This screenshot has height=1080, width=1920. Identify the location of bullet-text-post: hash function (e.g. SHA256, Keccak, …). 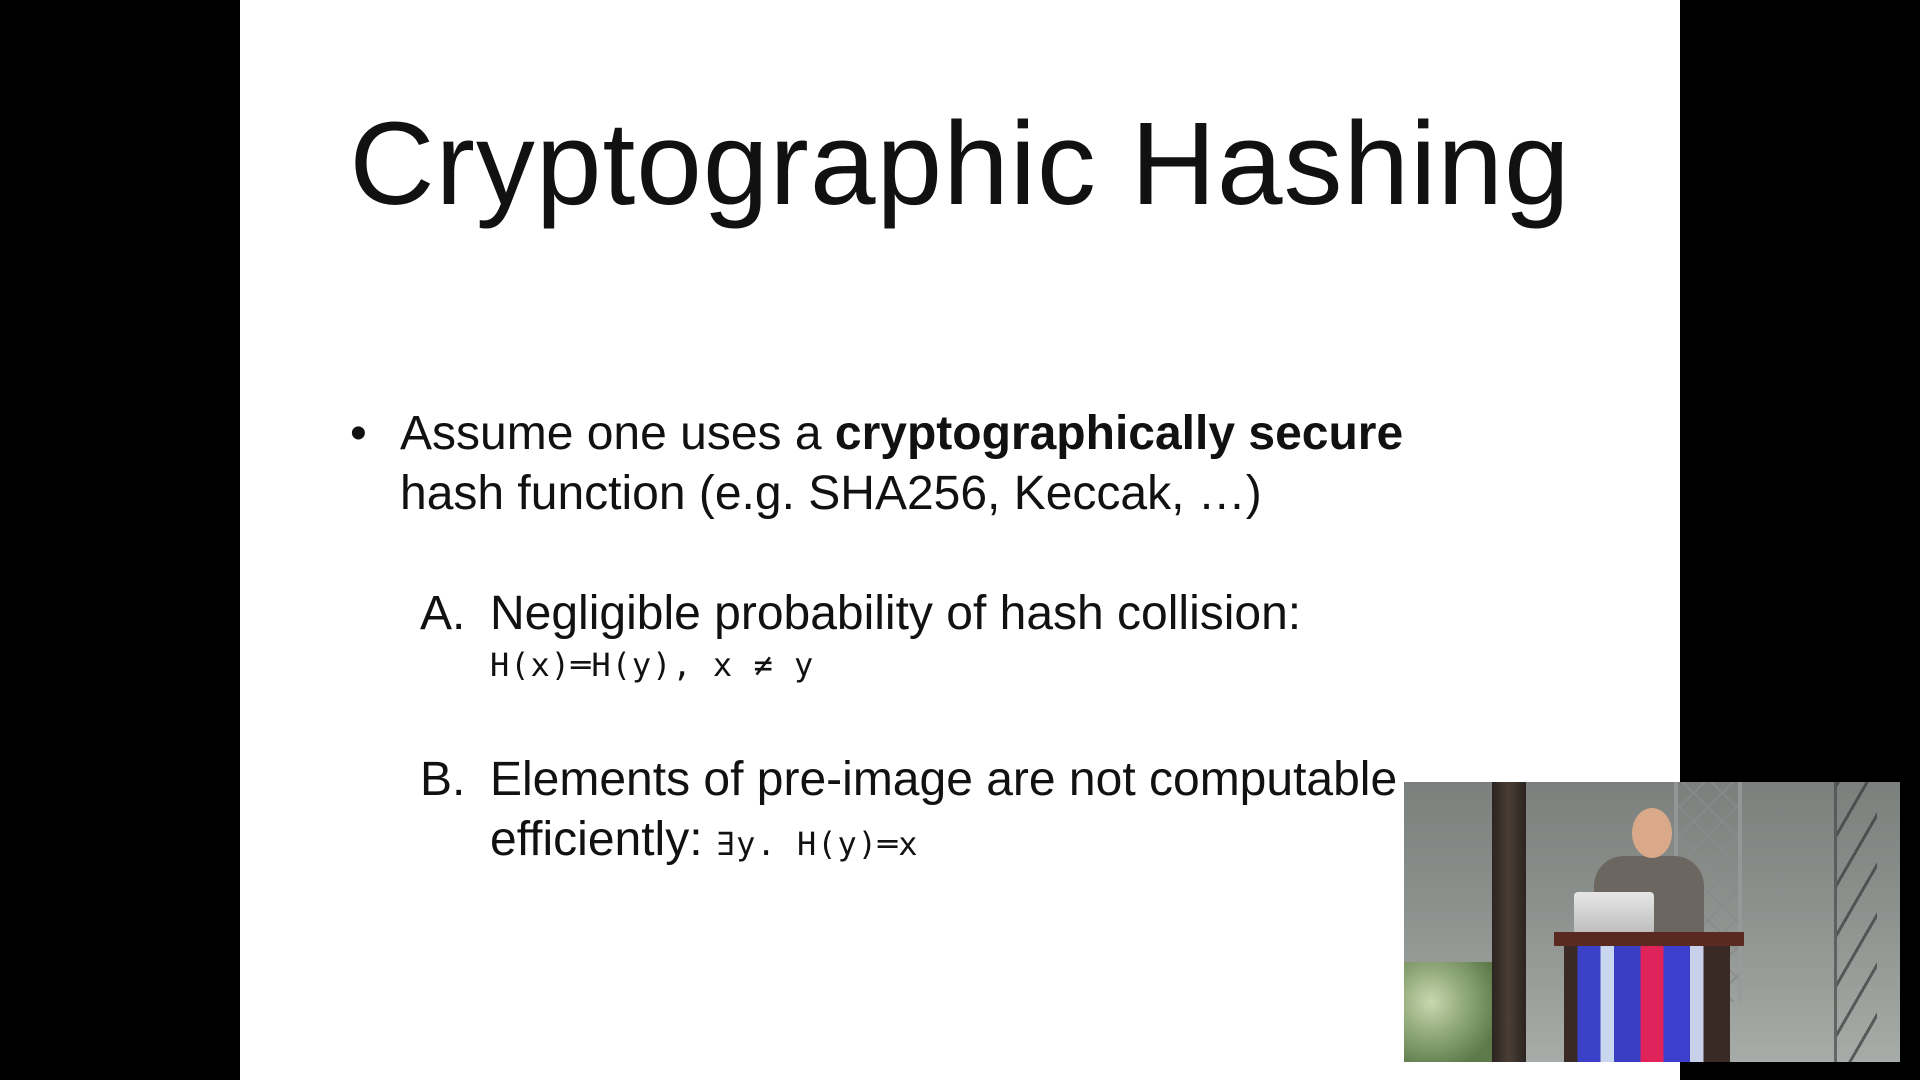
(831, 493).